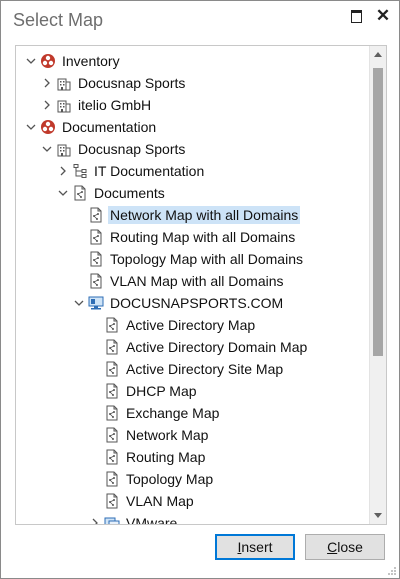 The image size is (400, 579). What do you see at coordinates (203, 237) in the screenshot?
I see `tree-node-label: Routing Map with all Domains` at bounding box center [203, 237].